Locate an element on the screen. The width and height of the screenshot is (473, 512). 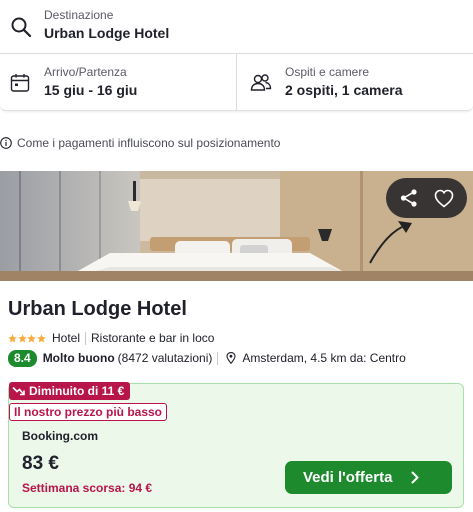
share-icon is located at coordinates (409, 198).